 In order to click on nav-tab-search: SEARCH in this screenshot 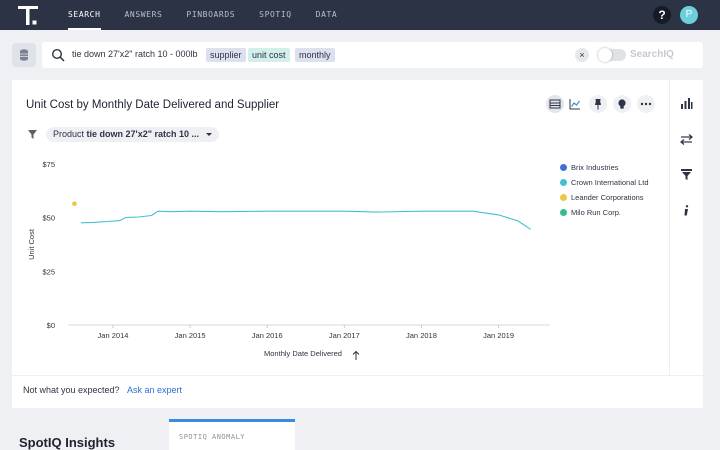, I will do `click(84, 15)`.